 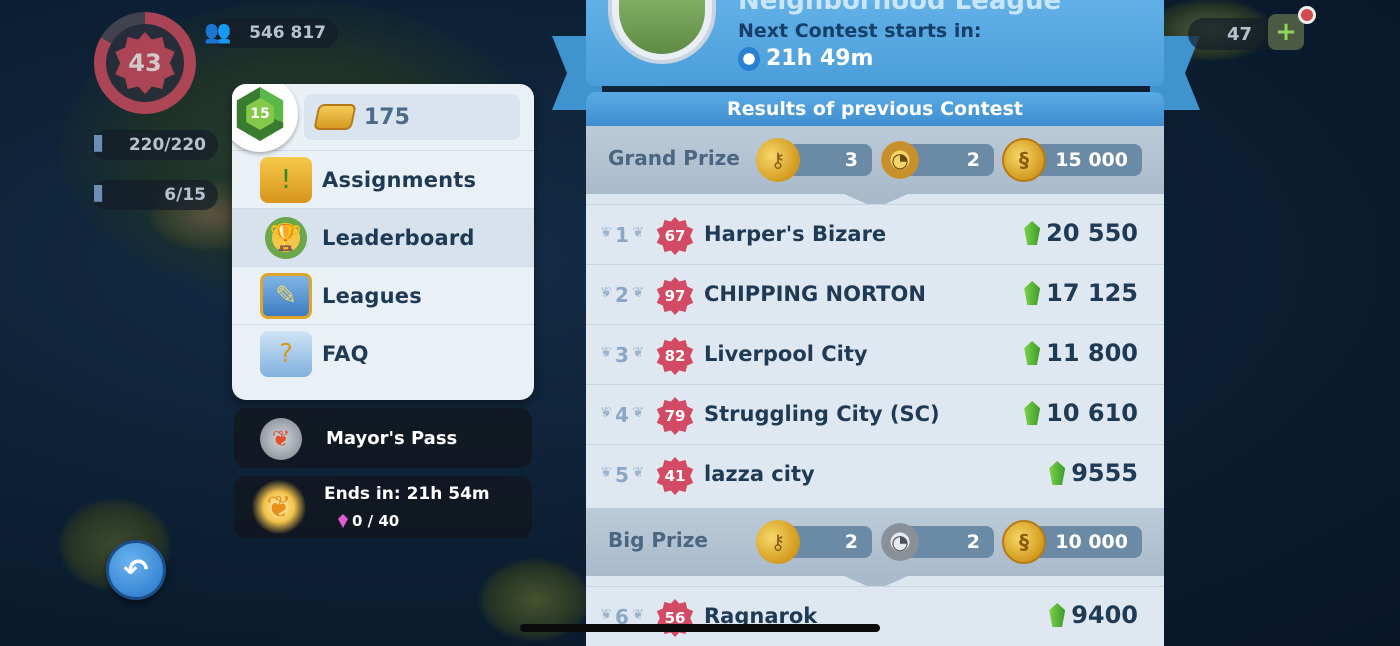 What do you see at coordinates (281, 439) in the screenshot?
I see `mayors-pass-icon: ❦` at bounding box center [281, 439].